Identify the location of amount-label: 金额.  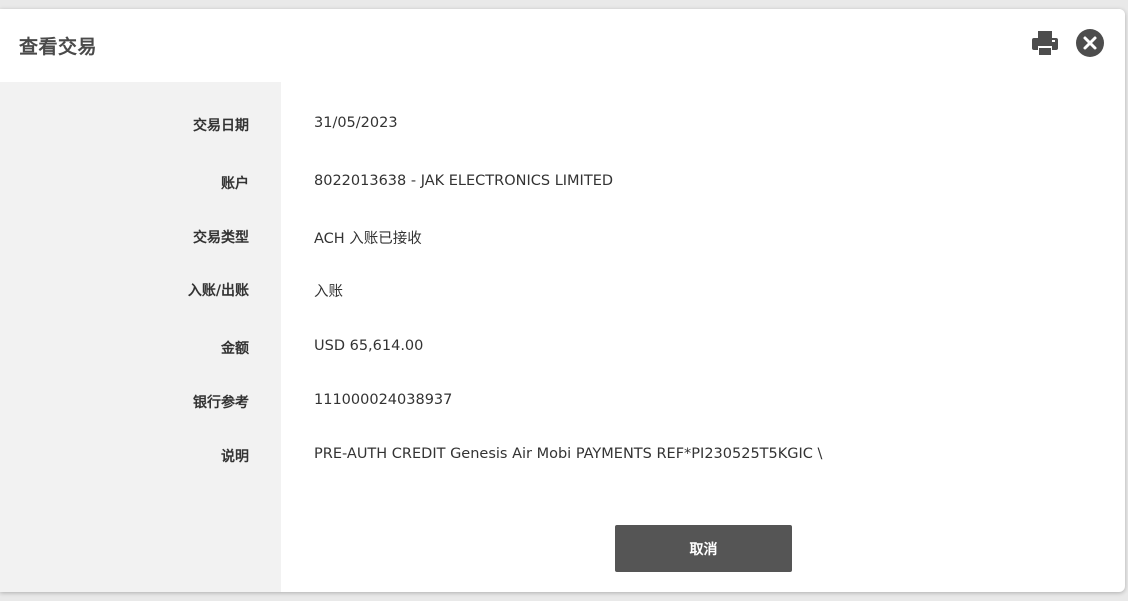
(235, 349).